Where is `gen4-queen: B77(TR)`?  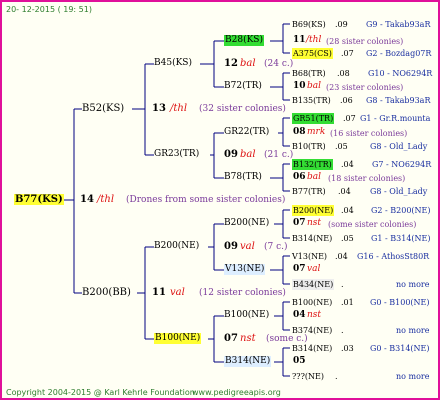
gen4-queen: B77(TR) is located at coordinates (309, 191).